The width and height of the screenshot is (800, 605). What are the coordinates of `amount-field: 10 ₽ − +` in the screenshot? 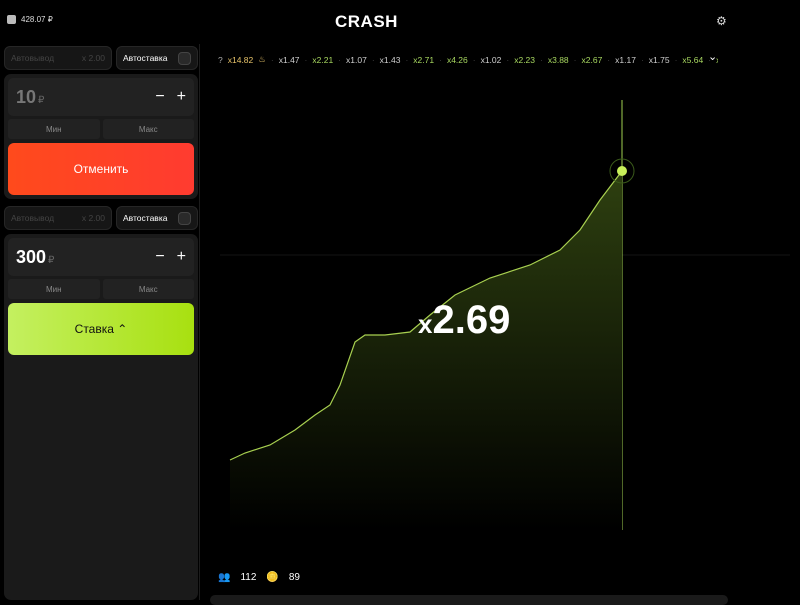 It's located at (101, 97).